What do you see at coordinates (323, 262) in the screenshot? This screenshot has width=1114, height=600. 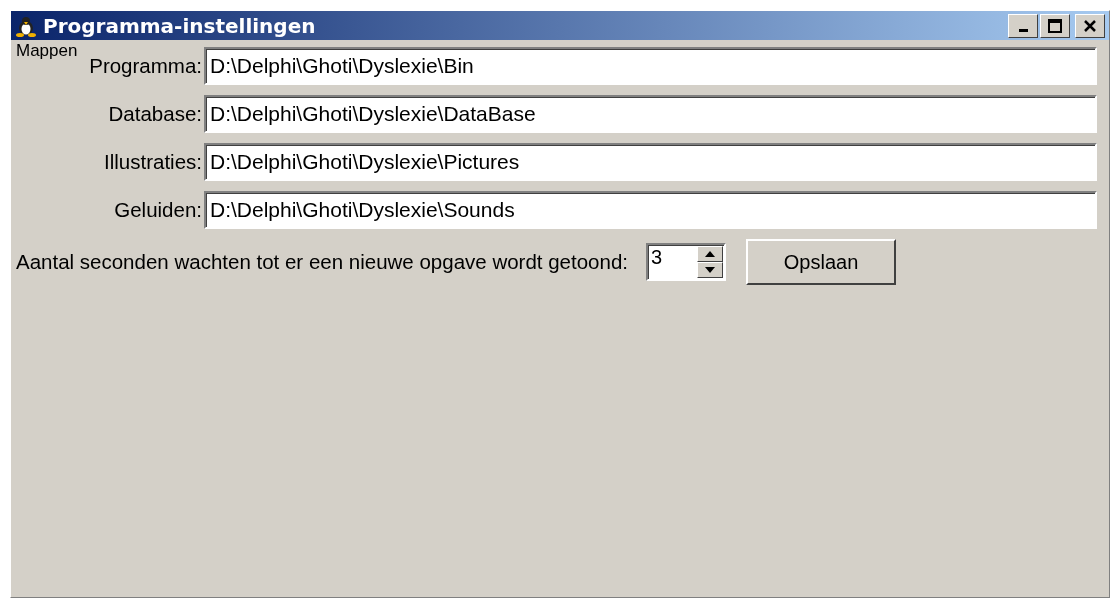 I see `delay-label: Aantal seconden wachten tot er een nieuwe opgave wordt getoond:` at bounding box center [323, 262].